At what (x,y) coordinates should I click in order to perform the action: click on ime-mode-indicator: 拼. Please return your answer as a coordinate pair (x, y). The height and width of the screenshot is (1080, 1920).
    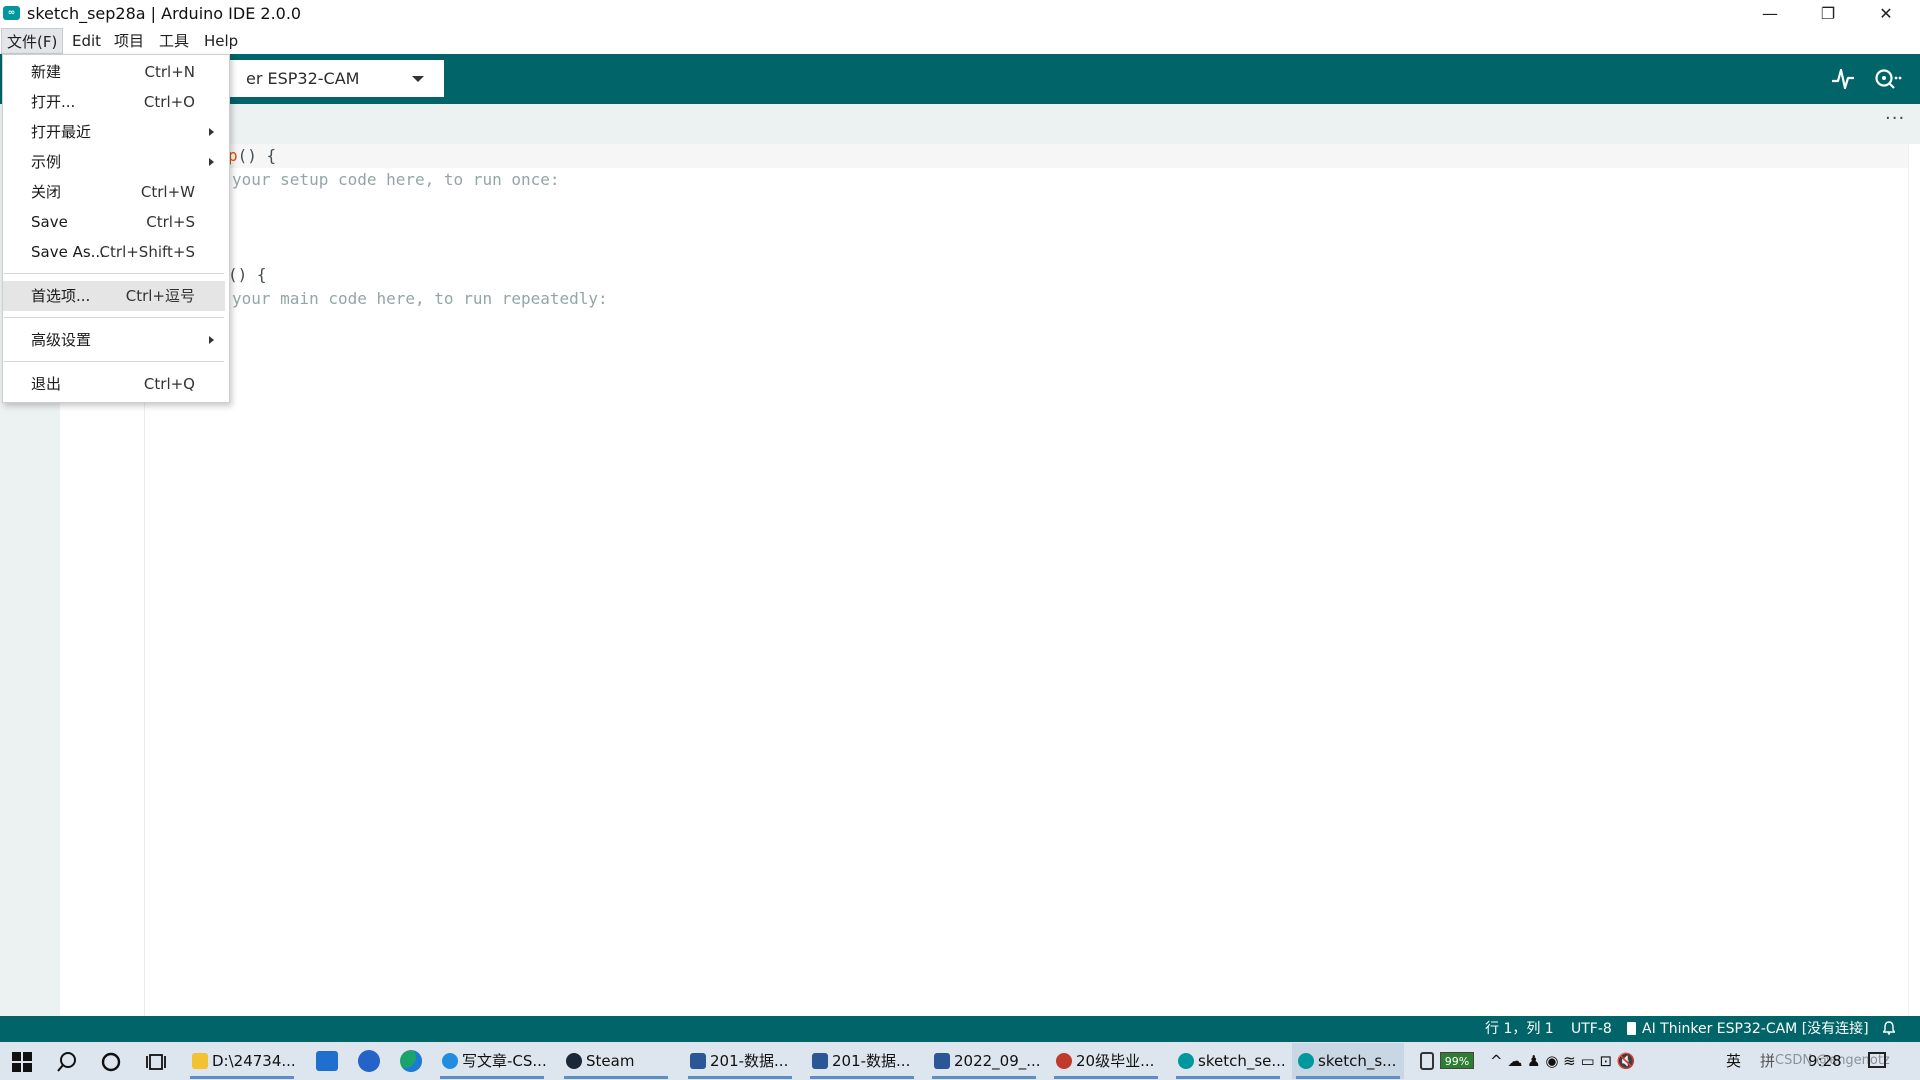
    Looking at the image, I should click on (1767, 1061).